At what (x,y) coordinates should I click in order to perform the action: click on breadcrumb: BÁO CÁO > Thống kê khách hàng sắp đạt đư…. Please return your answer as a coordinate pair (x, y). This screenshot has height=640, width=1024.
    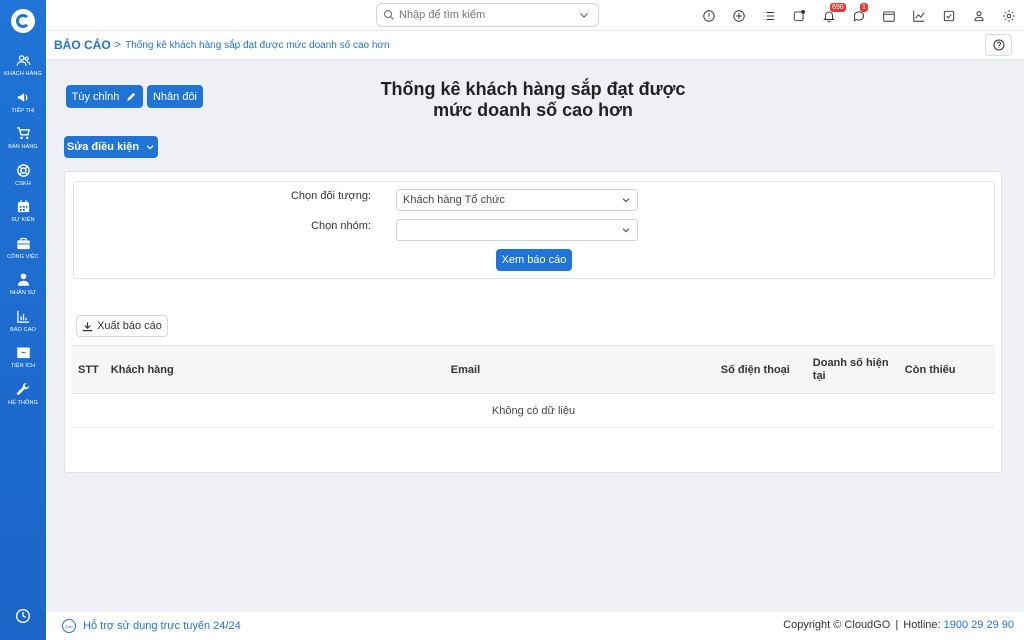
    Looking at the image, I should click on (535, 45).